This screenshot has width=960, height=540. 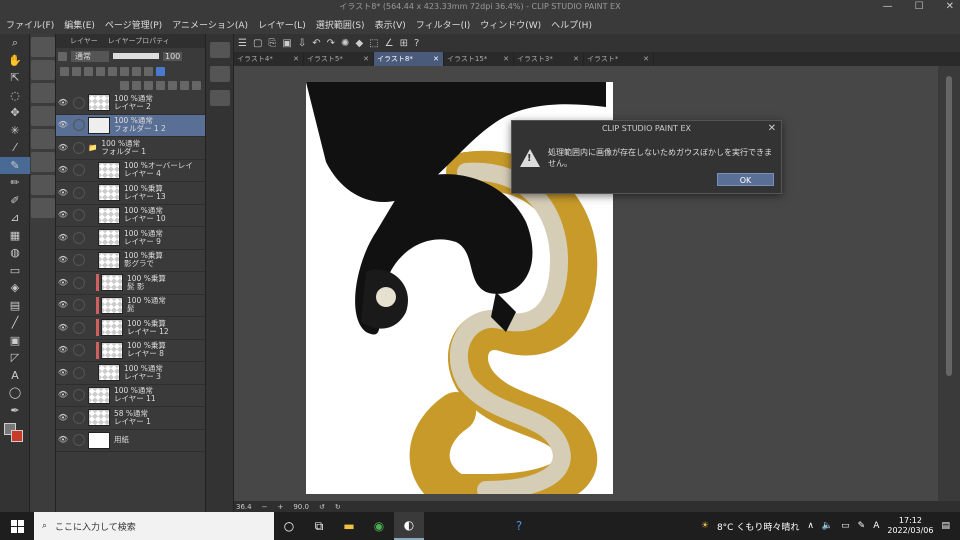 I want to click on correct-line-tool-icon: ✒, so click(x=15, y=411).